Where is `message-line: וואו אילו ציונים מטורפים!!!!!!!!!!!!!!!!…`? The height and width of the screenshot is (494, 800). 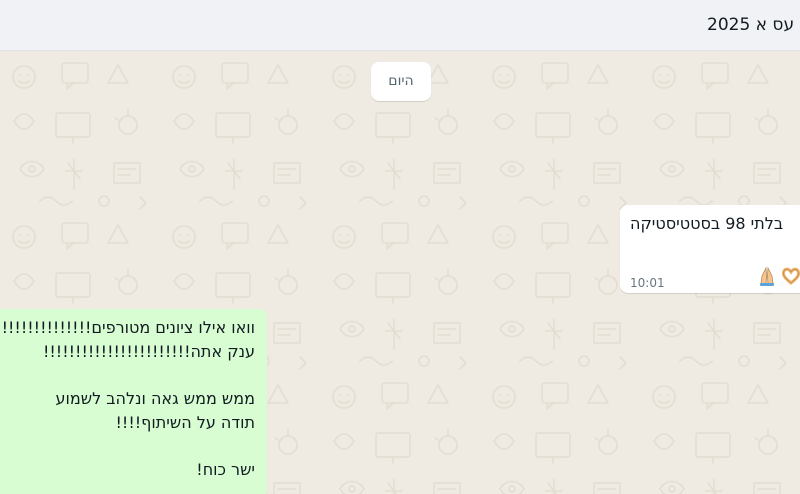
message-line: וואו אילו ציונים מטורפים!!!!!!!!!!!!!!!!… is located at coordinates (127, 327).